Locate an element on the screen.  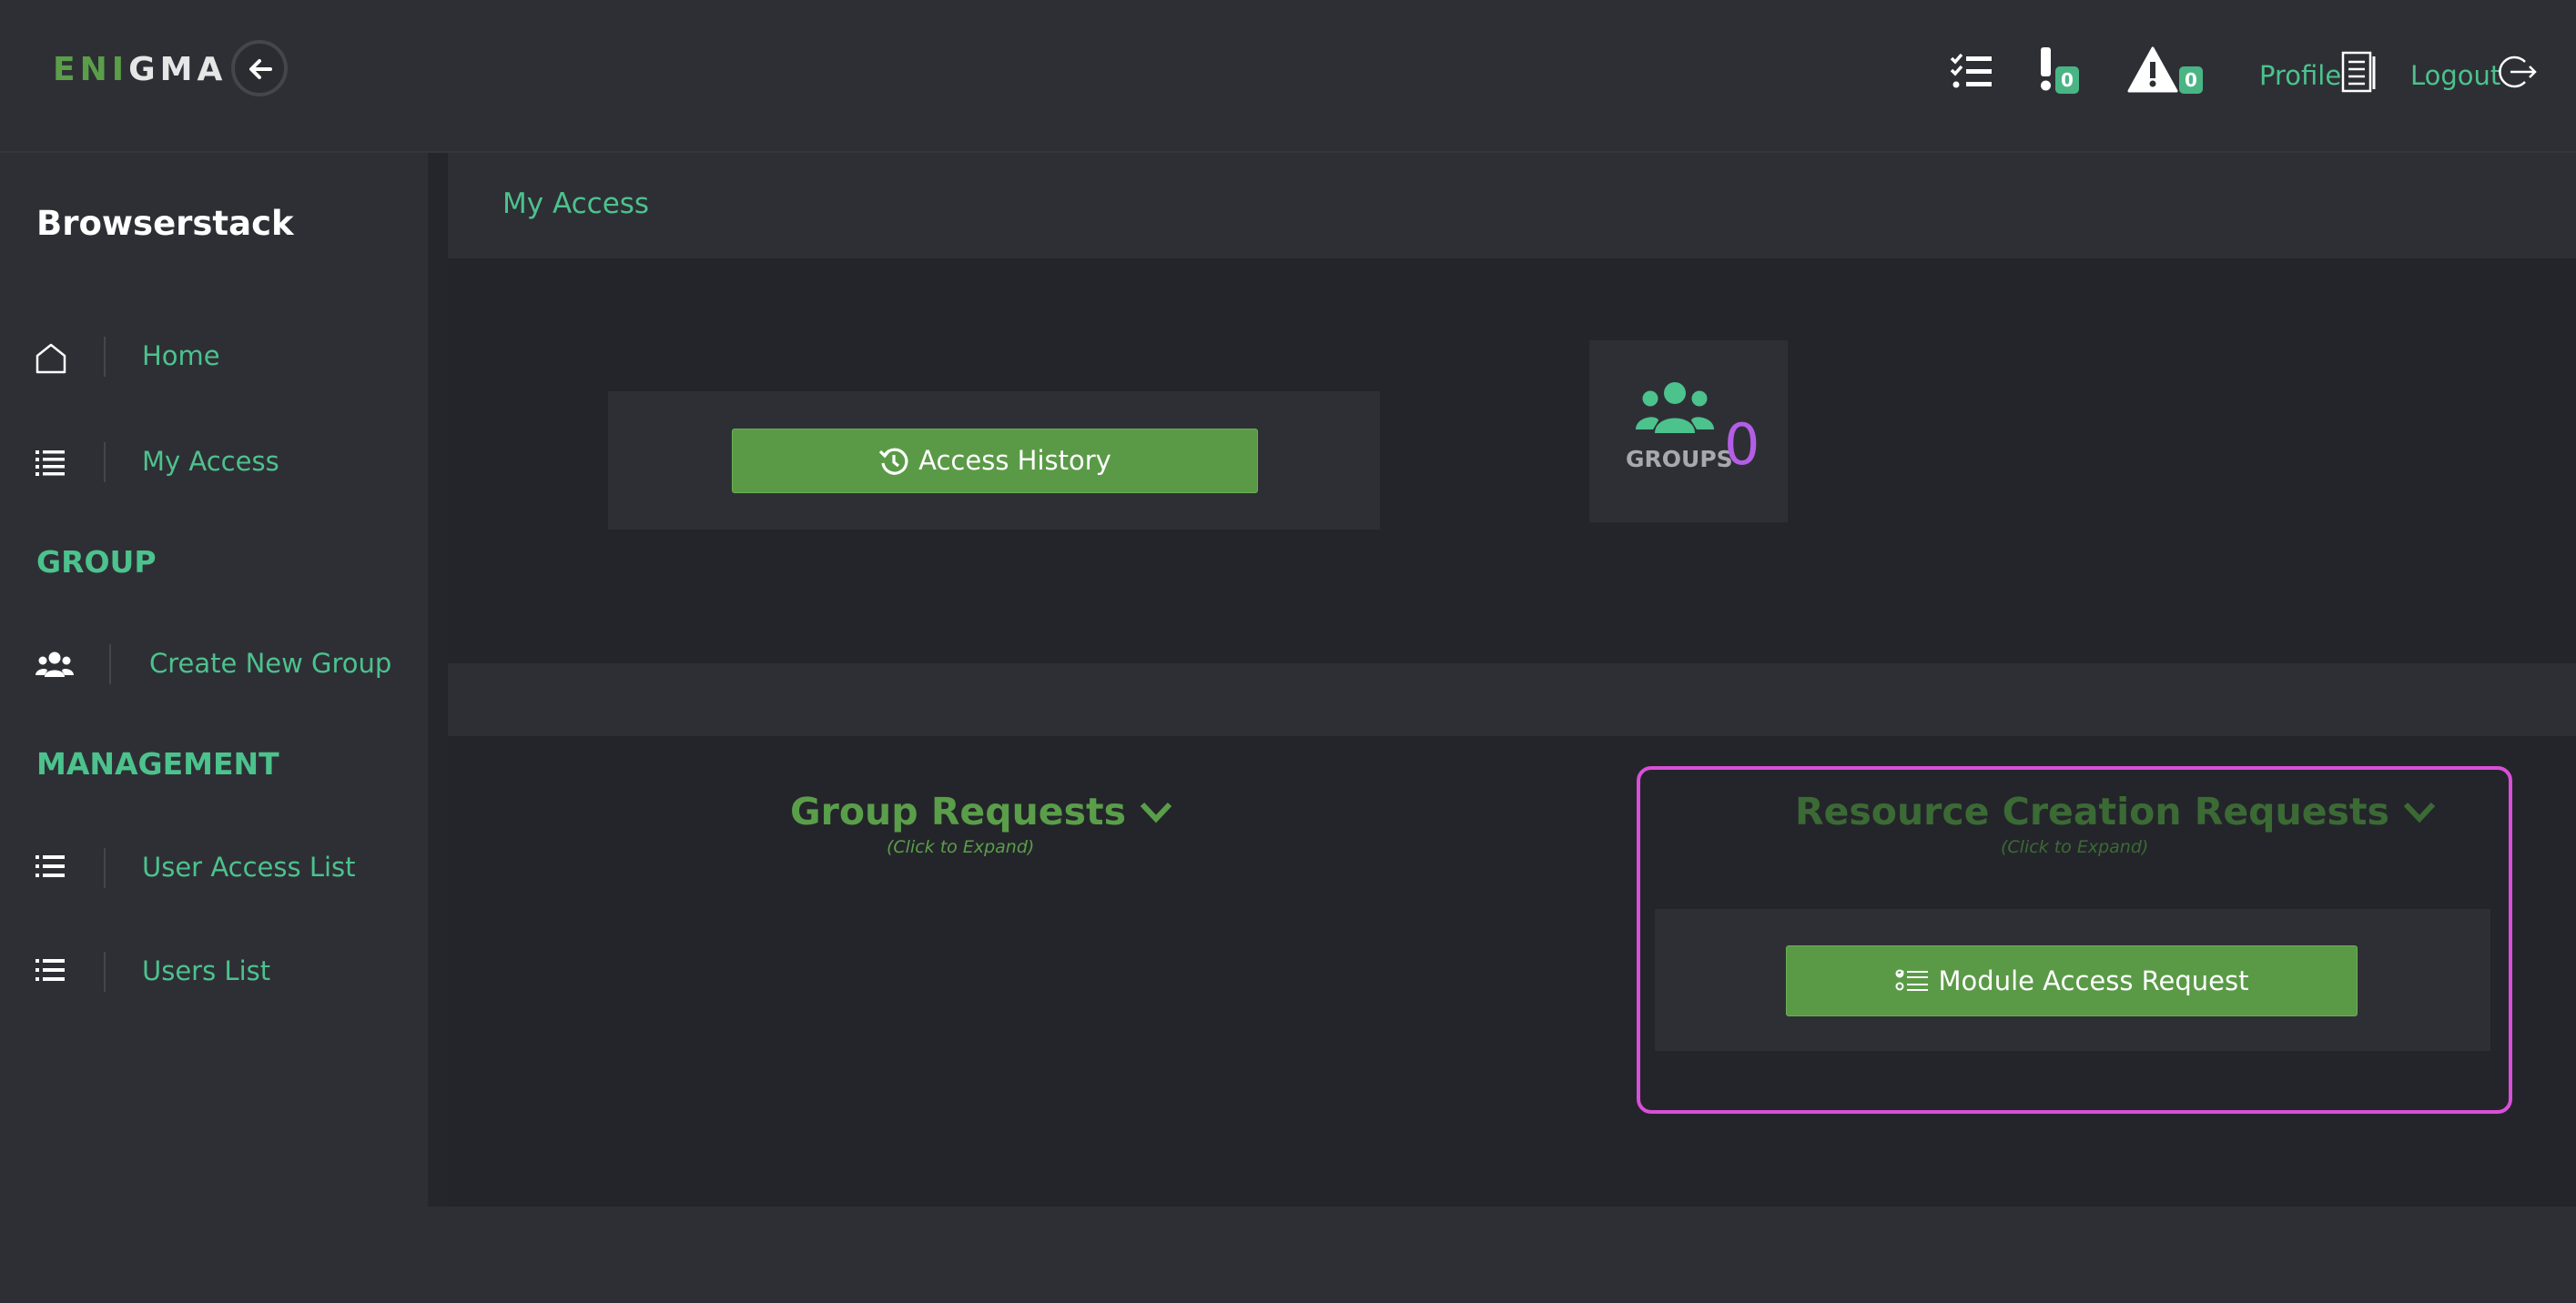
exclamation-icon is located at coordinates (2046, 69).